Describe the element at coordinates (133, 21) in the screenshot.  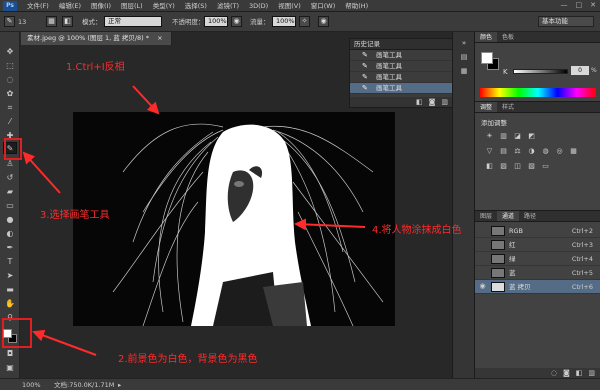
I see `mode-select: 正常` at that location.